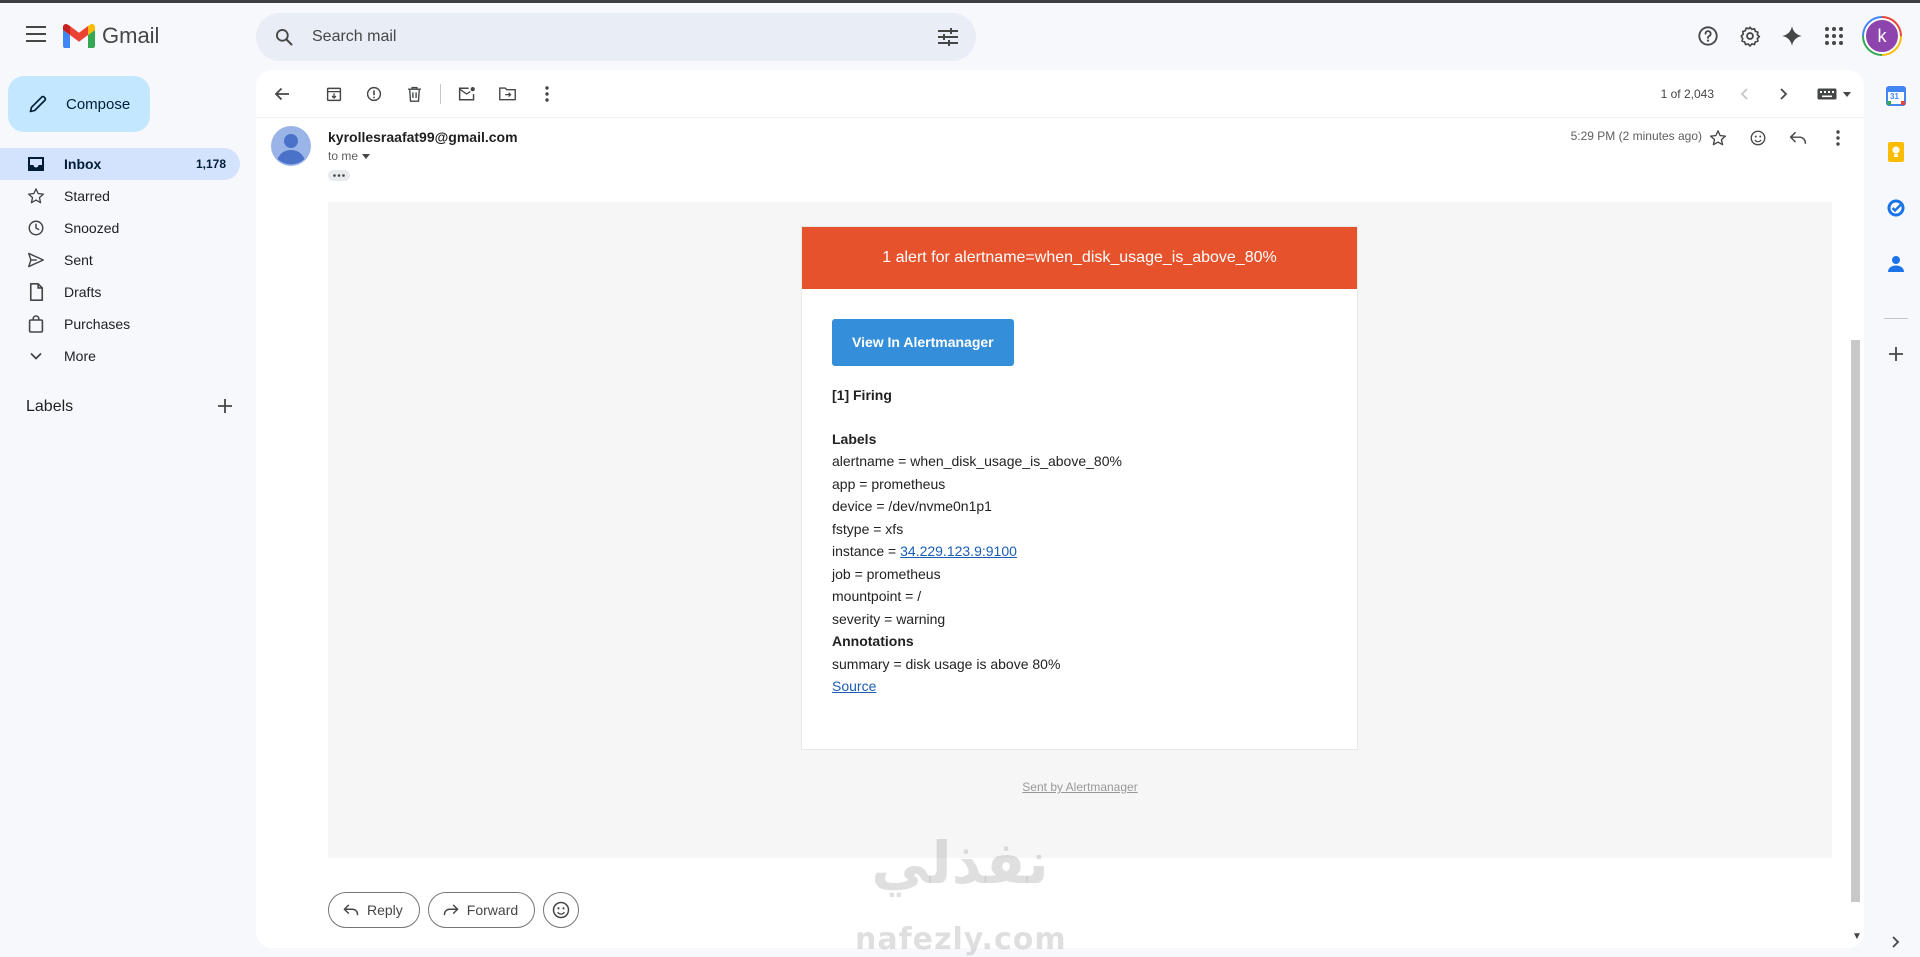 Image resolution: width=1920 pixels, height=957 pixels. I want to click on archive-icon, so click(334, 94).